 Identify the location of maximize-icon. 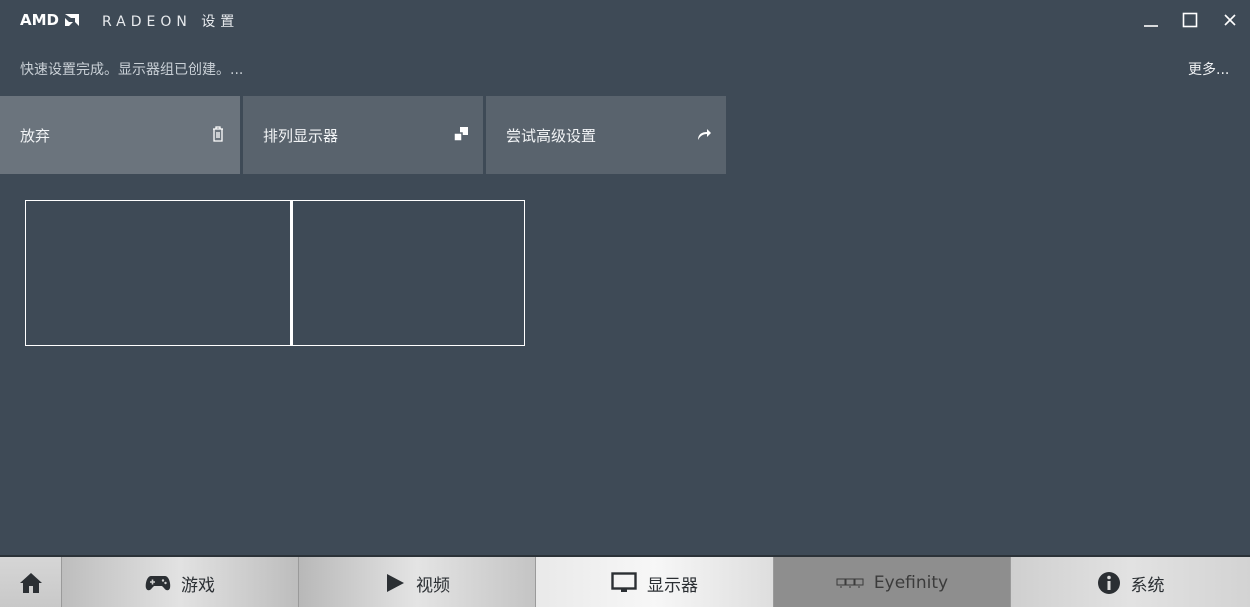
(1190, 20).